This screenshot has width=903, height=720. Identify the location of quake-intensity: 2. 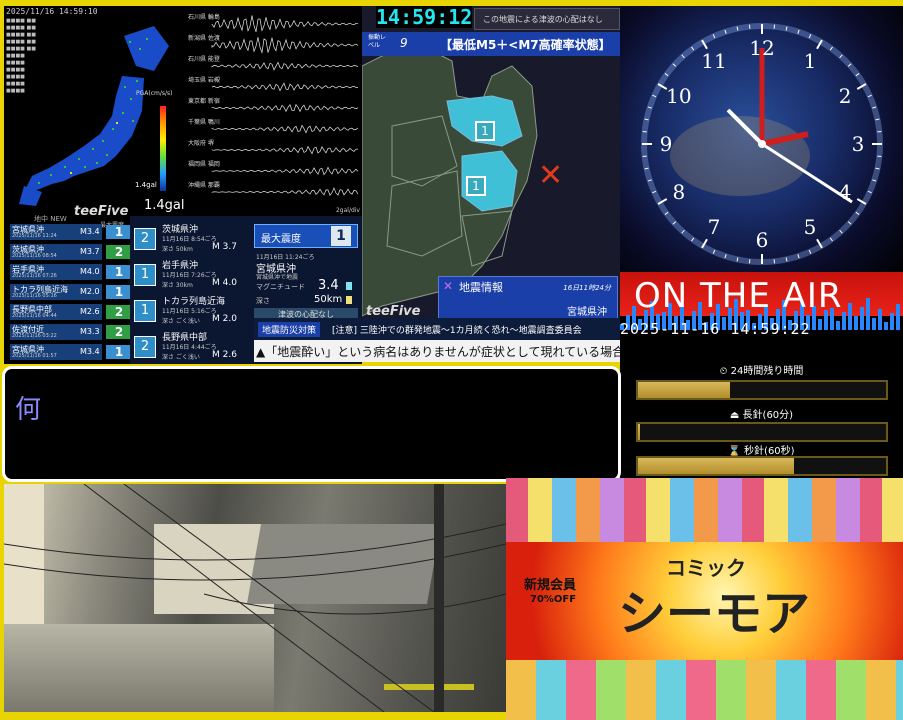
(119, 252).